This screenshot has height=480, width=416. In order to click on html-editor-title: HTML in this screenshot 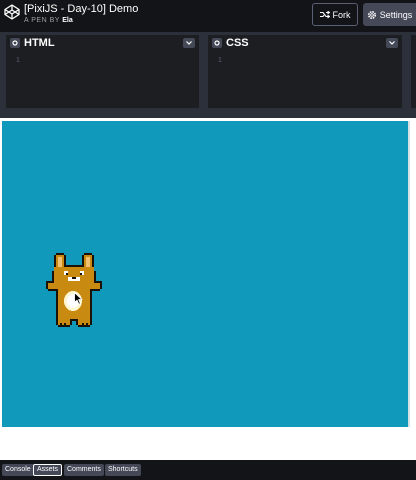, I will do `click(39, 43)`.